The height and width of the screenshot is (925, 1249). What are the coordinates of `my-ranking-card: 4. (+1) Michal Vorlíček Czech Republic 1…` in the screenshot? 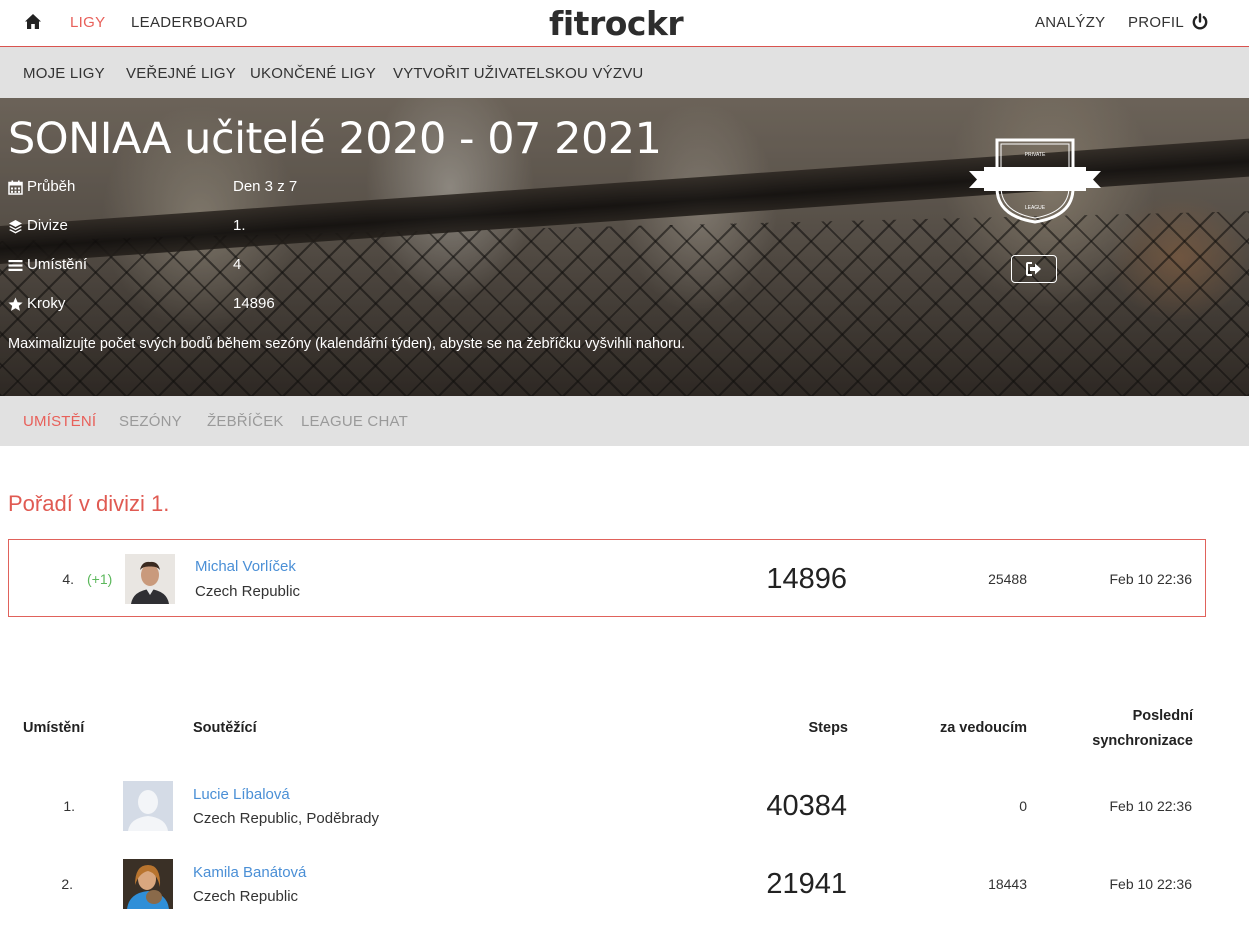 It's located at (607, 578).